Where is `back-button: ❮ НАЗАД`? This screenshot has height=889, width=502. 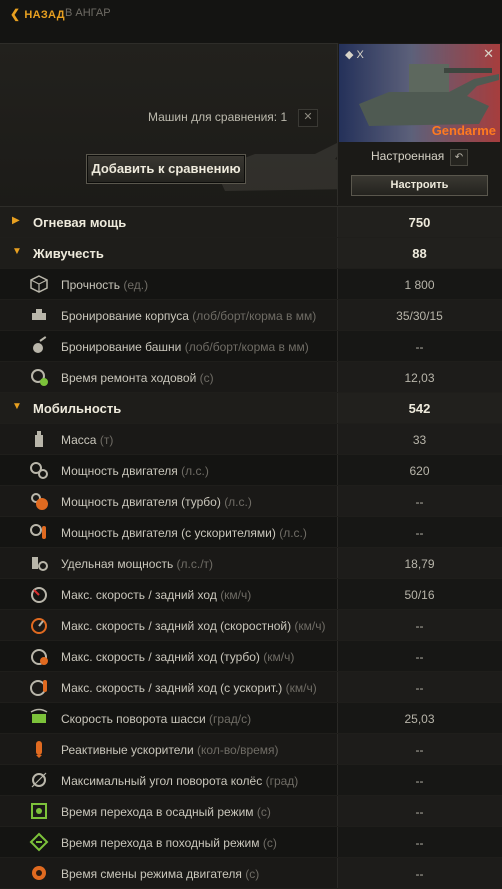
back-button: ❮ НАЗАД is located at coordinates (37, 14).